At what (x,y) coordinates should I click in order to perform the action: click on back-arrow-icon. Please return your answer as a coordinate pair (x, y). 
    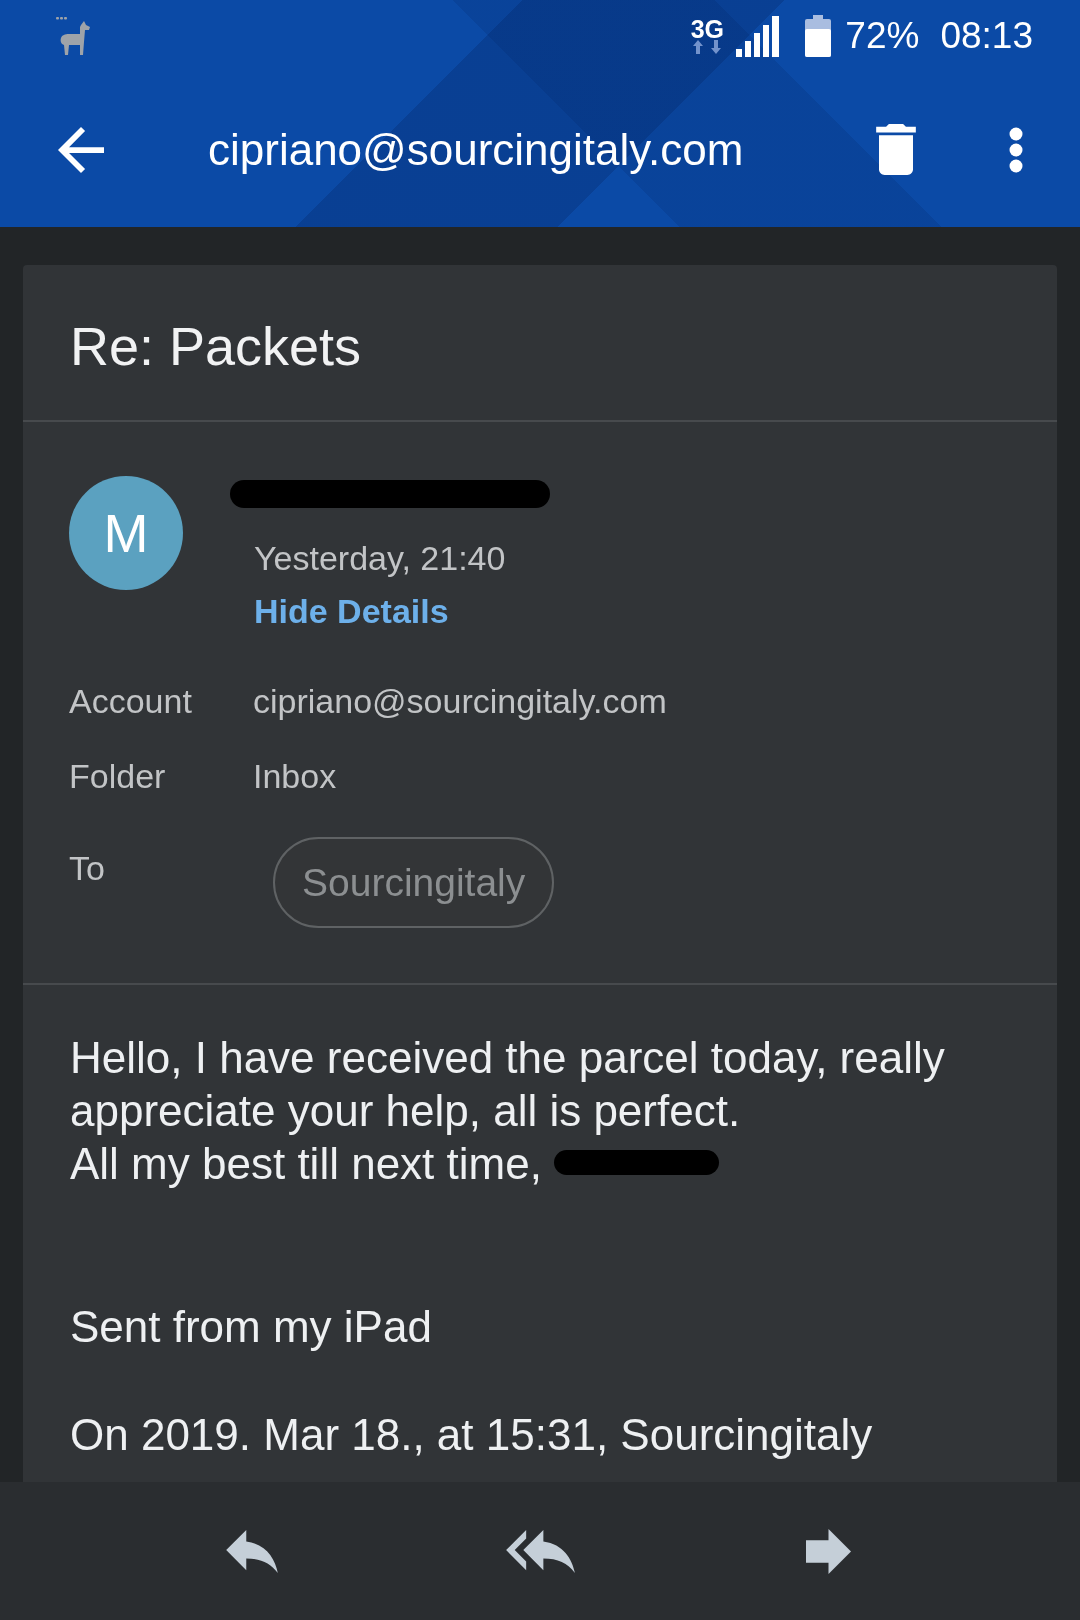
    Looking at the image, I should click on (81, 149).